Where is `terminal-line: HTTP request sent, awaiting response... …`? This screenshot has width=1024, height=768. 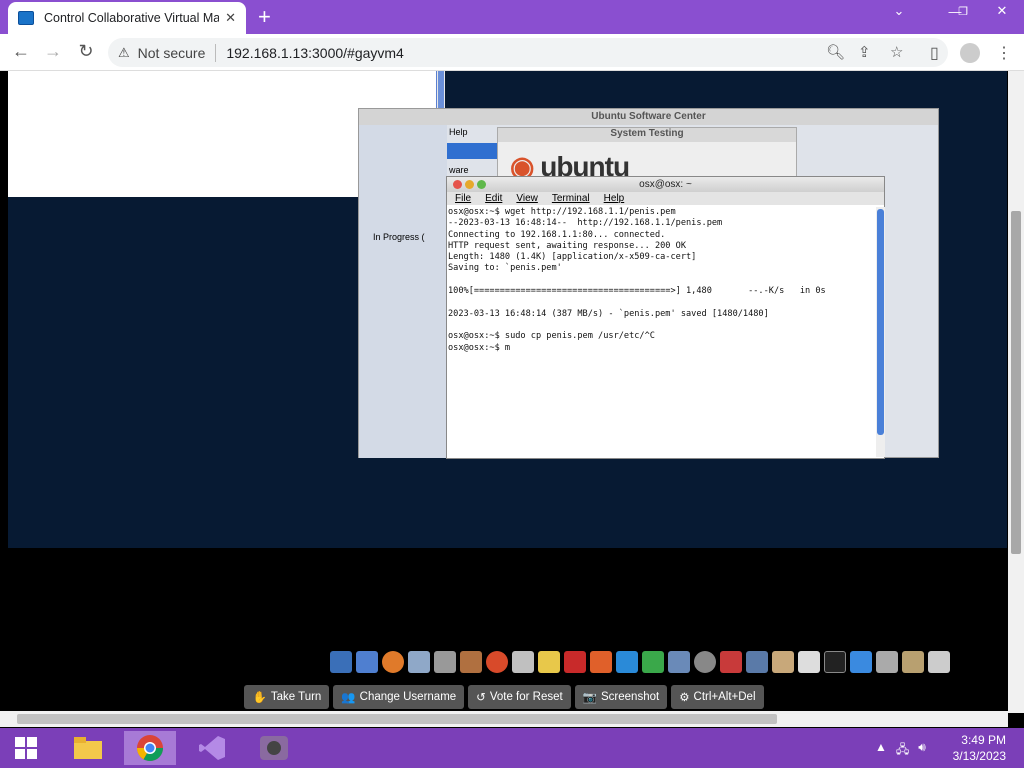 terminal-line: HTTP request sent, awaiting response... … is located at coordinates (567, 245).